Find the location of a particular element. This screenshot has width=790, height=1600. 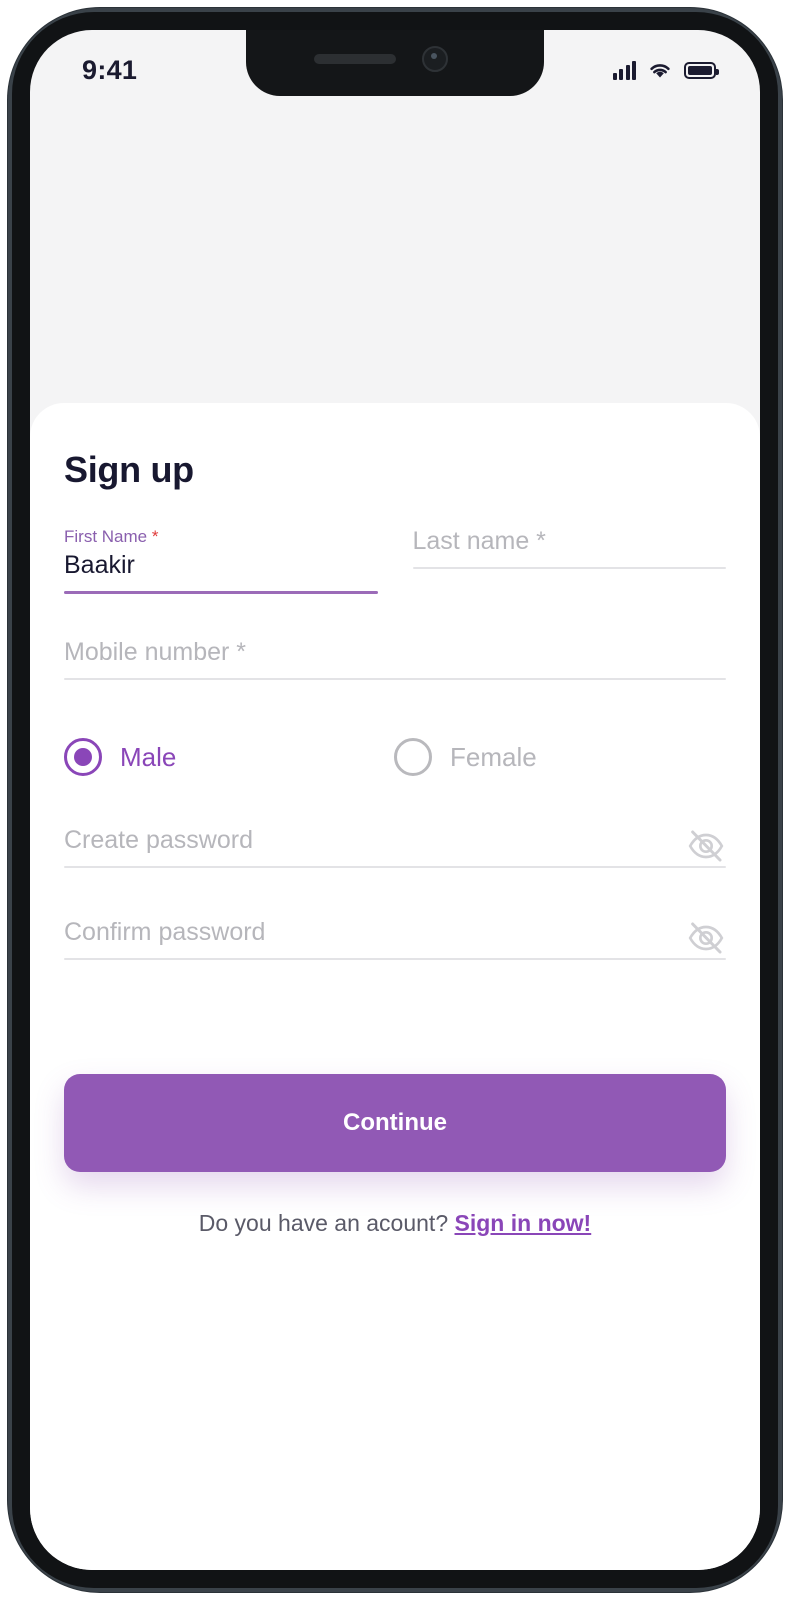

first-name-underline is located at coordinates (221, 592).